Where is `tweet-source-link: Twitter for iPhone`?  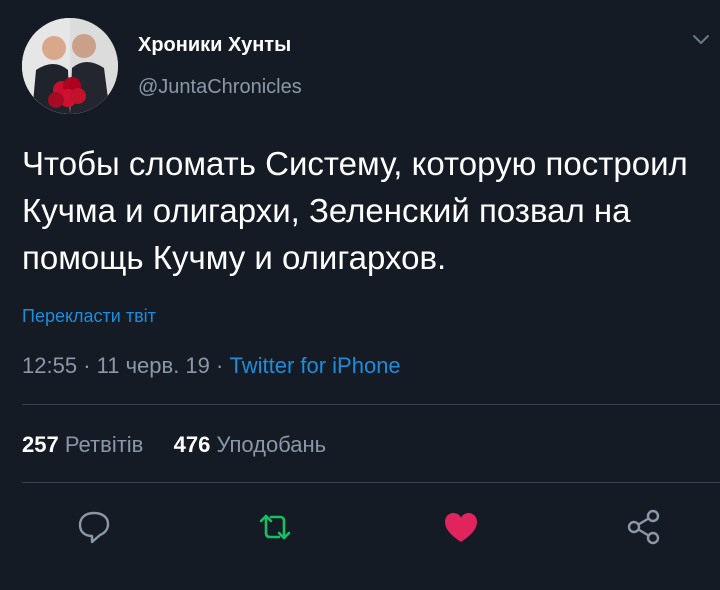 tweet-source-link: Twitter for iPhone is located at coordinates (314, 365).